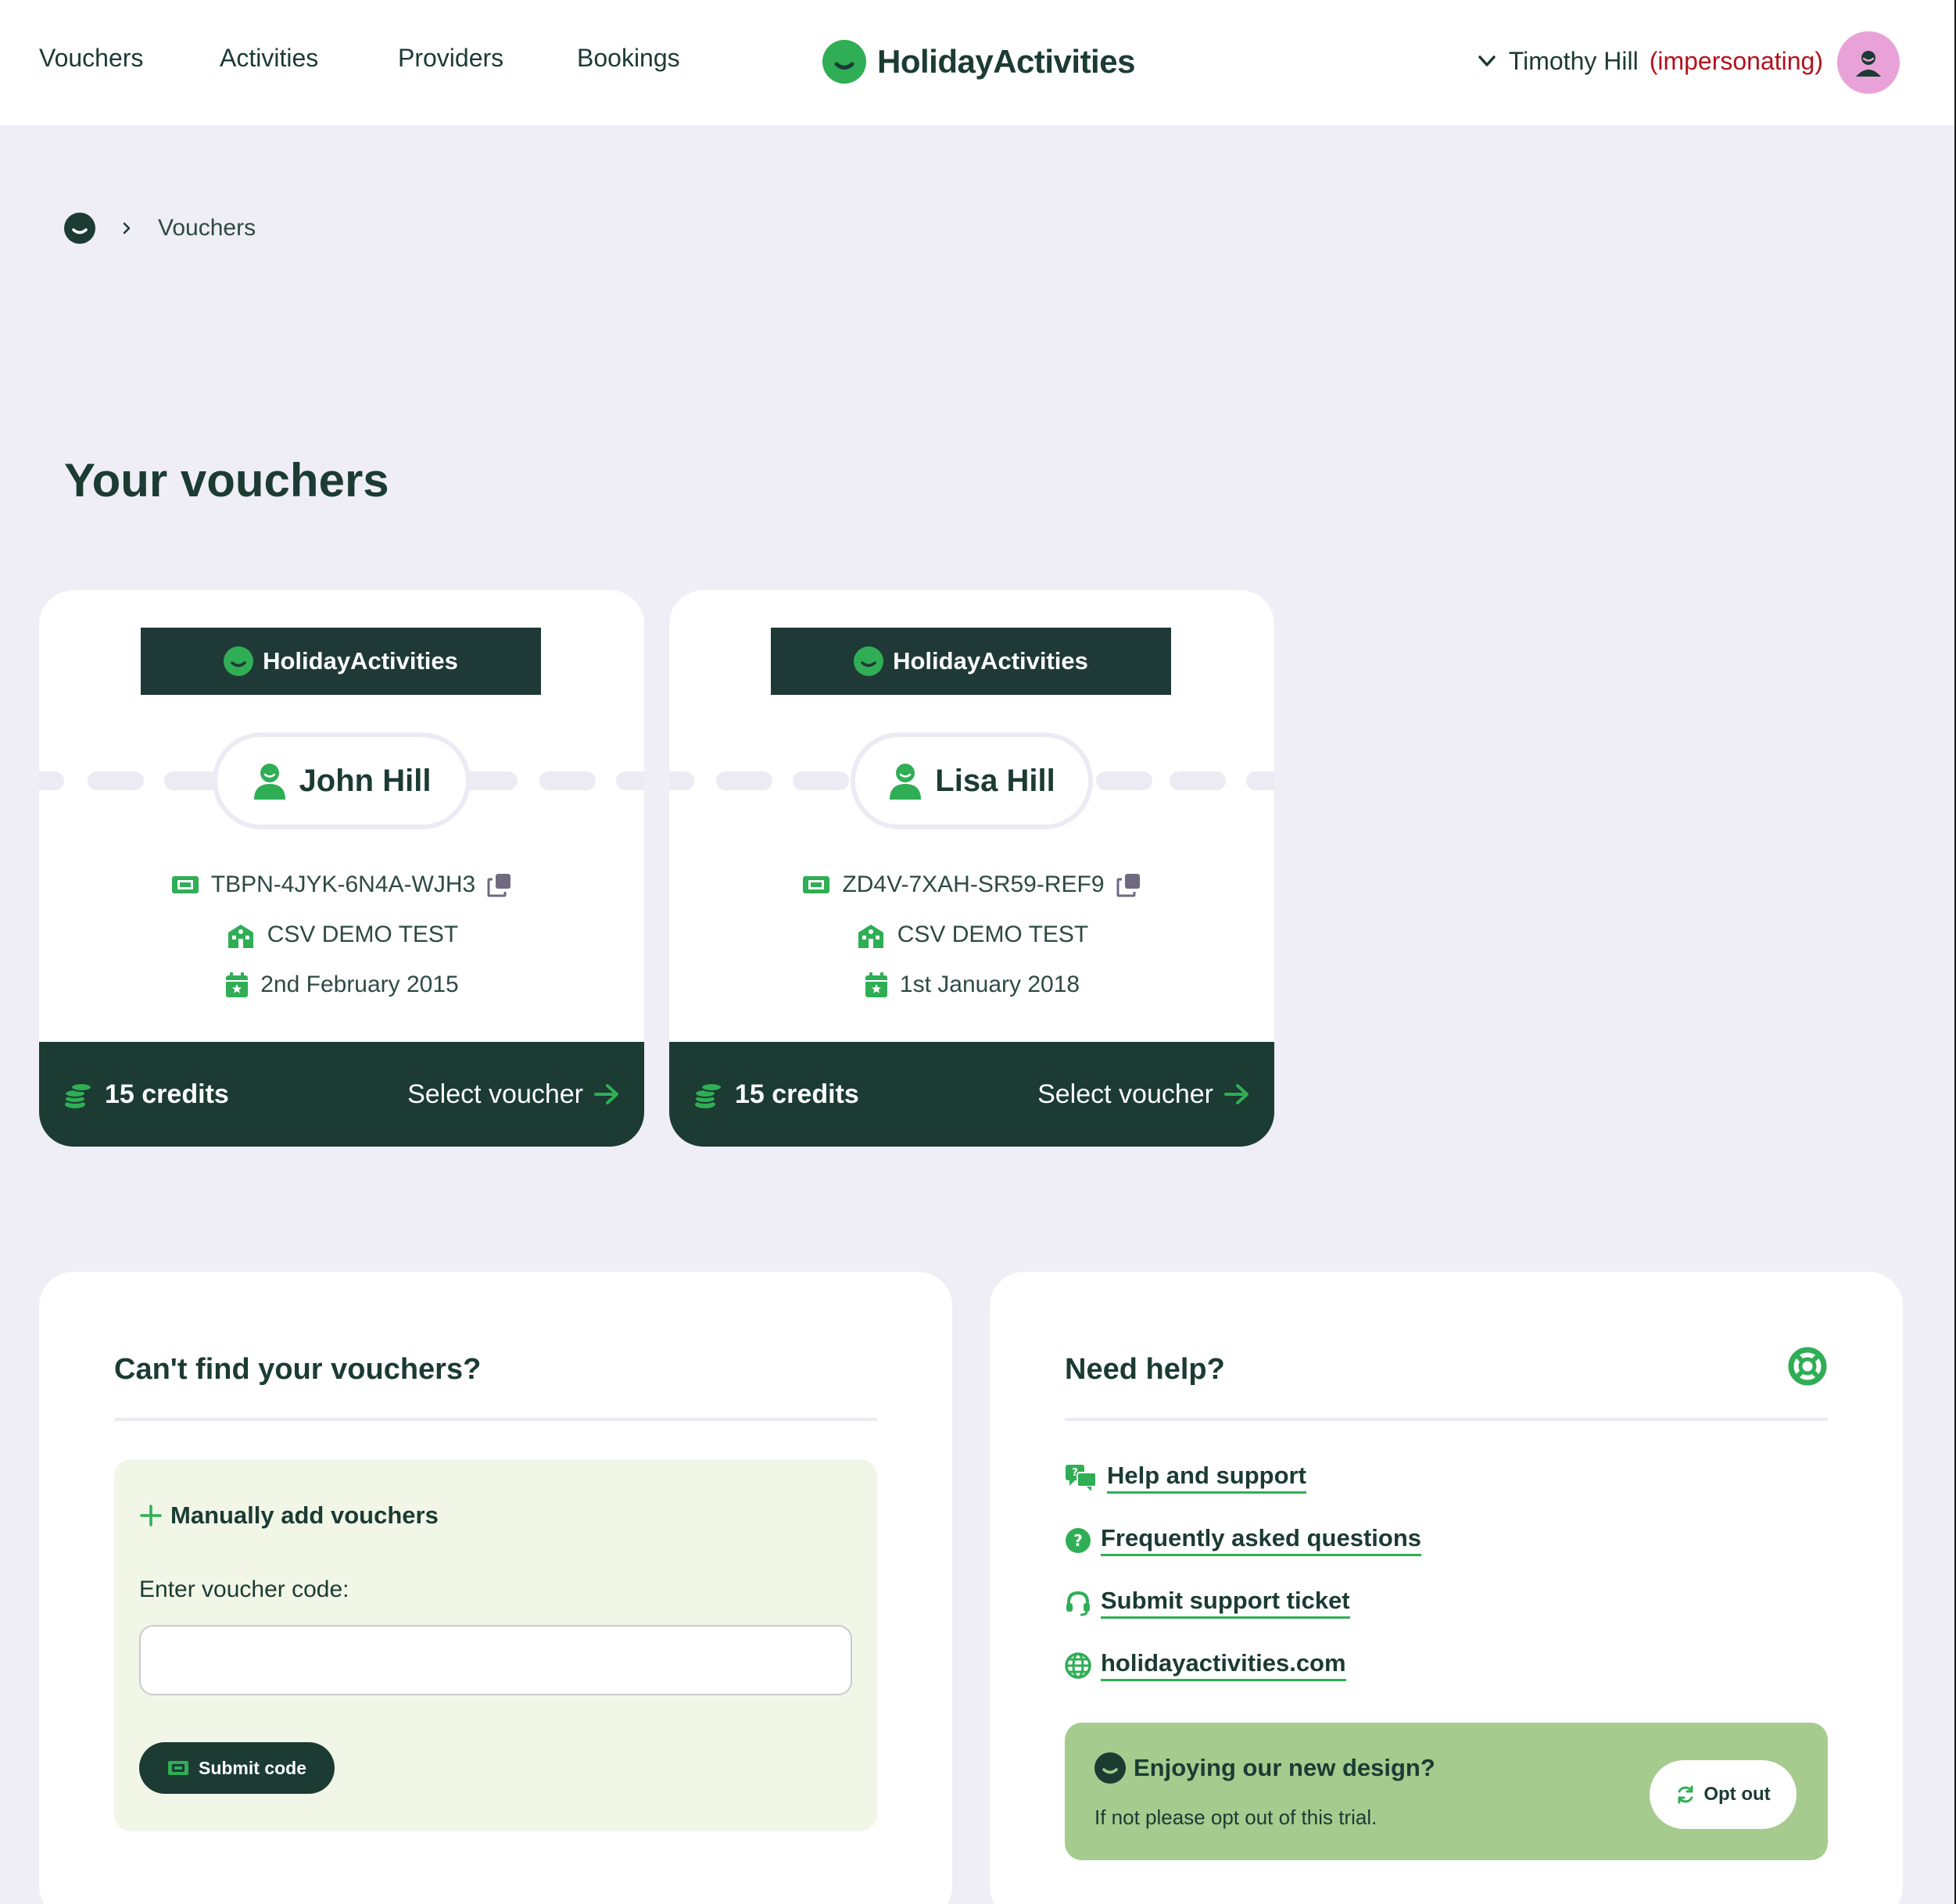 The image size is (1956, 1904). What do you see at coordinates (244, 1589) in the screenshot?
I see `voucher-code-label: Enter voucher code:` at bounding box center [244, 1589].